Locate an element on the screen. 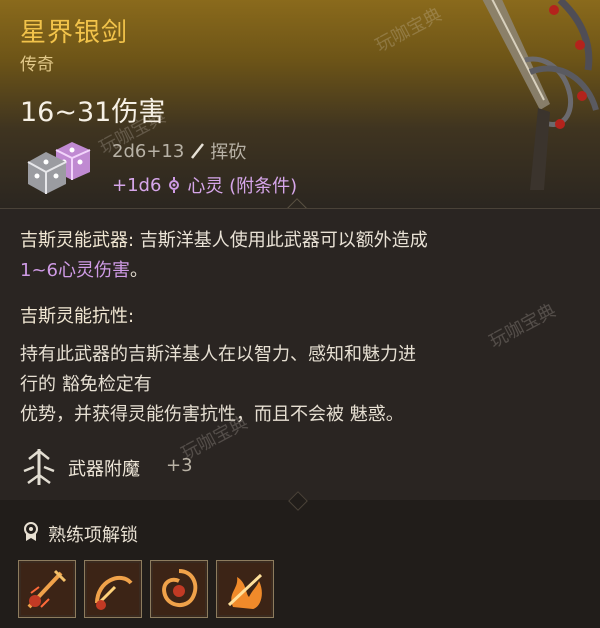 This screenshot has width=600, height=628. whirl-slash-icon is located at coordinates (113, 589).